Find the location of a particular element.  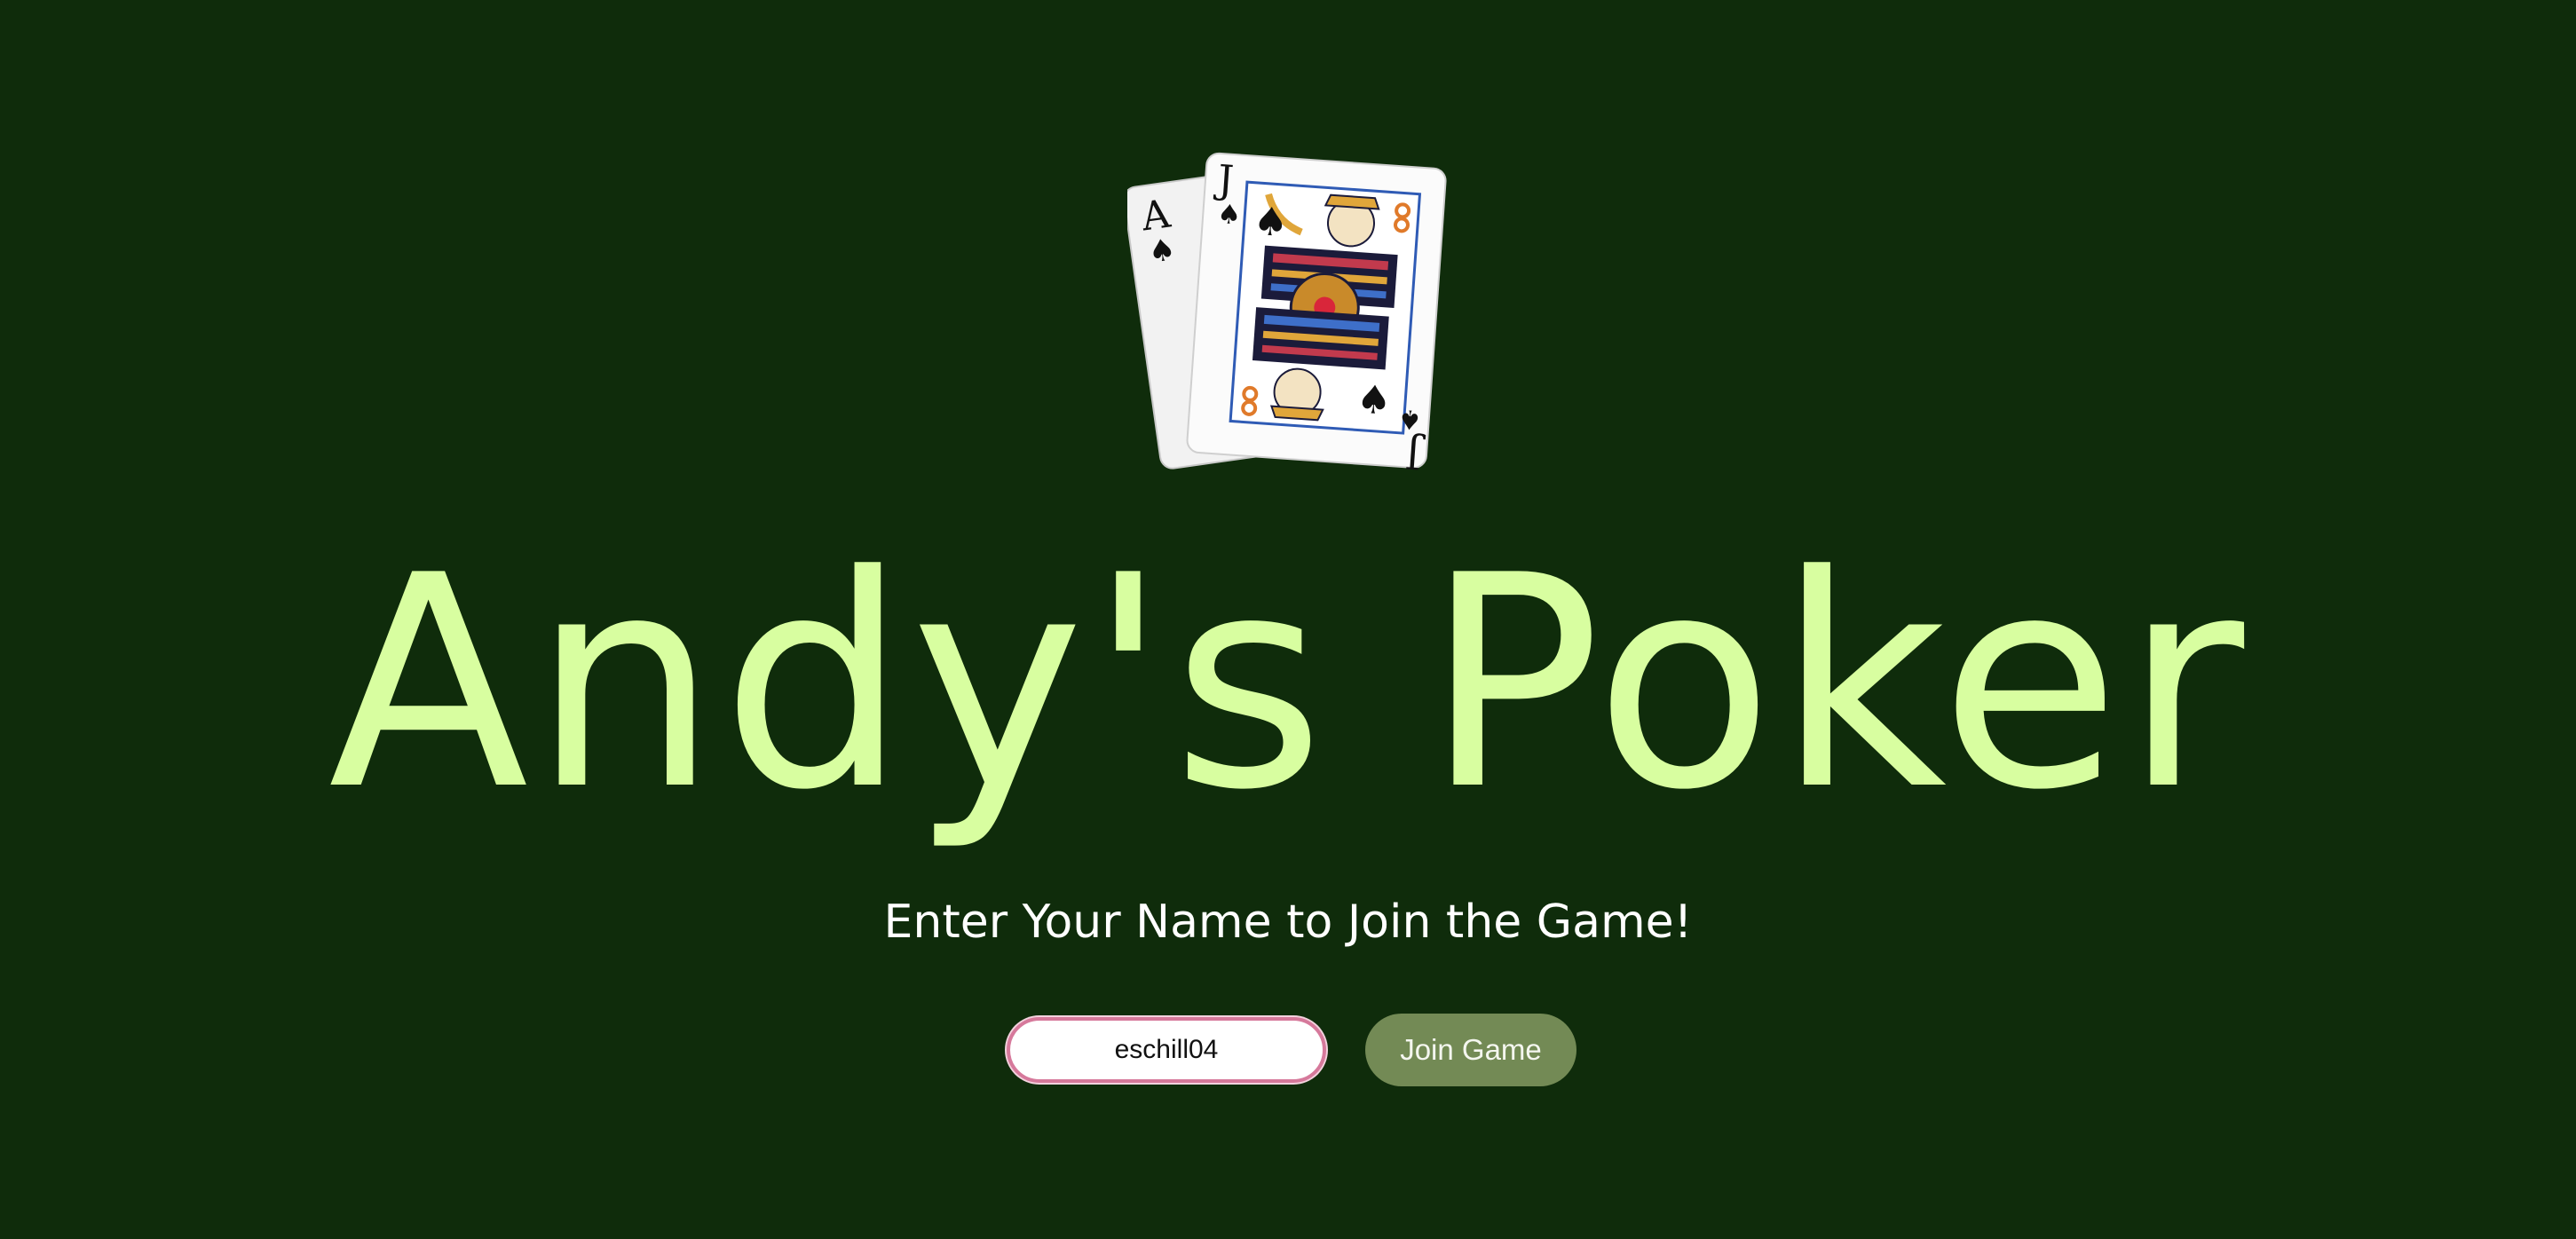

jack-of-spades-card: J ♠ ♠ ♠ J ♠ is located at coordinates (1316, 314).